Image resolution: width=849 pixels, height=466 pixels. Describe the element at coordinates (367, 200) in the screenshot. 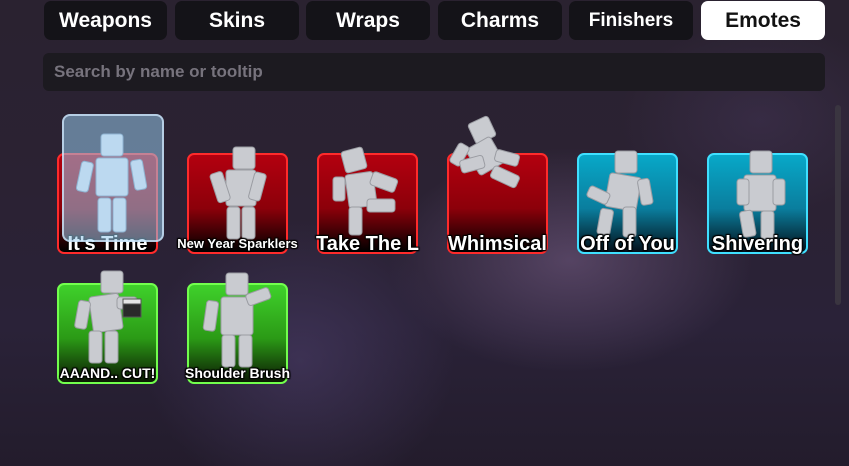

I see `emote-card-take-the-l: Take The L` at that location.